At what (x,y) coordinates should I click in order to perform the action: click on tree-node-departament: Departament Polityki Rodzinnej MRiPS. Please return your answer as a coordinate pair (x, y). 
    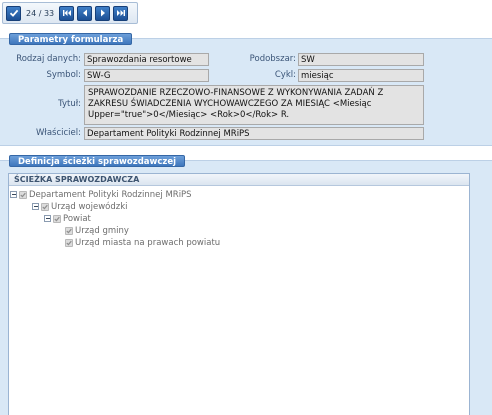
    Looking at the image, I should click on (101, 194).